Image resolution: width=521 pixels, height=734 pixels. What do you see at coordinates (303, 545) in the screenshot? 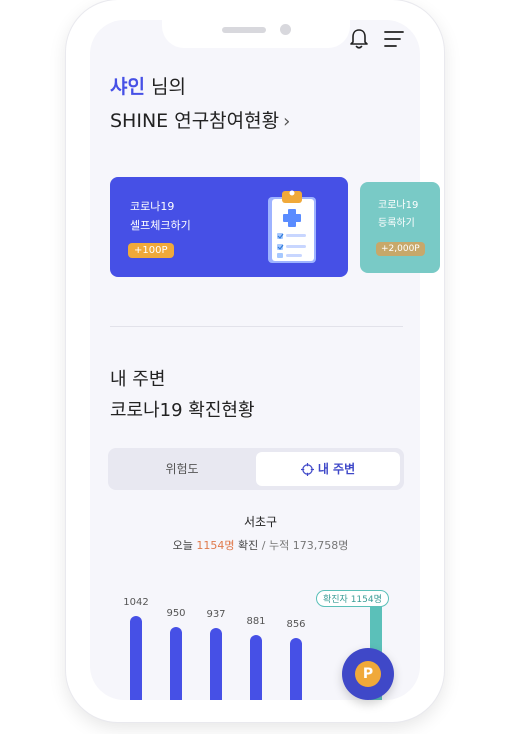
I see `cumulative-count: / 누적 173,758명` at bounding box center [303, 545].